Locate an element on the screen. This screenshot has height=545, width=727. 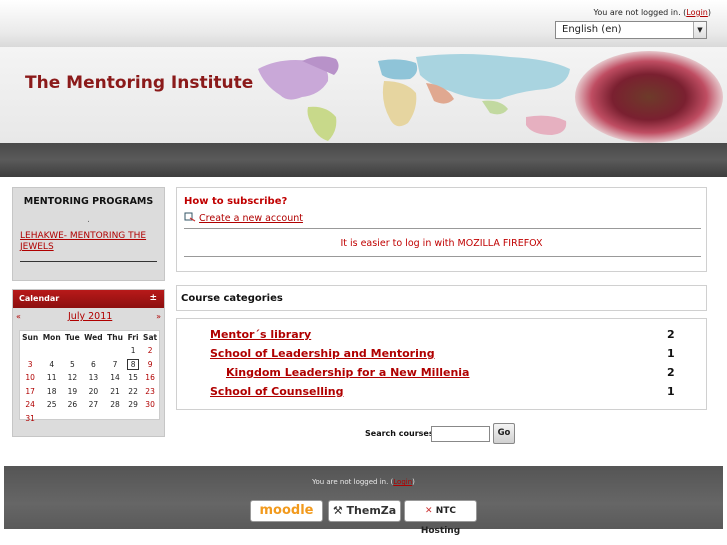
calendar-nav: « July 2011 » is located at coordinates (88, 316).